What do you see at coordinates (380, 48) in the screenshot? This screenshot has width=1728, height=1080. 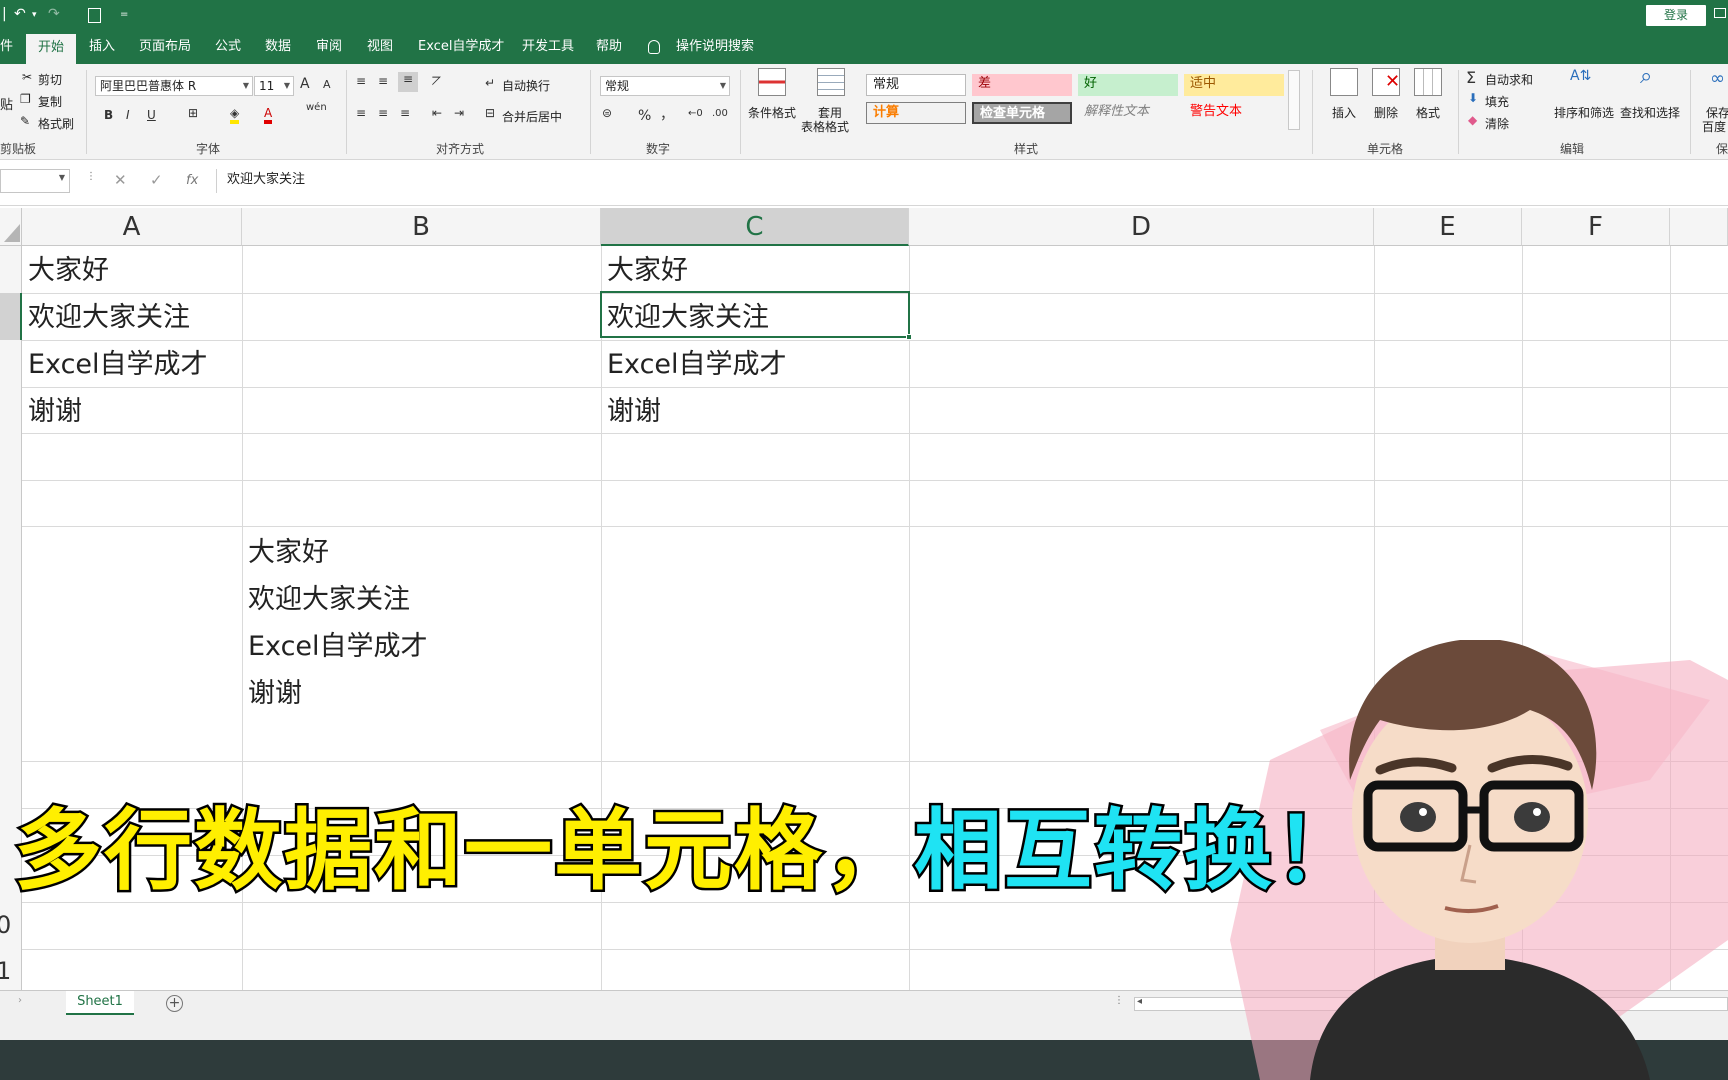 I see `tab-view: 视图` at bounding box center [380, 48].